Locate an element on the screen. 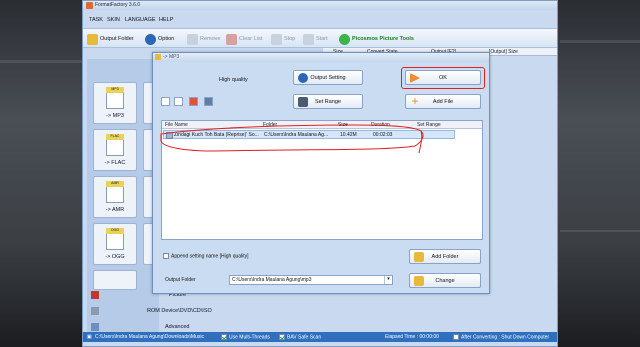 The width and height of the screenshot is (640, 347). output-setting-button: Output Setting is located at coordinates (328, 77).